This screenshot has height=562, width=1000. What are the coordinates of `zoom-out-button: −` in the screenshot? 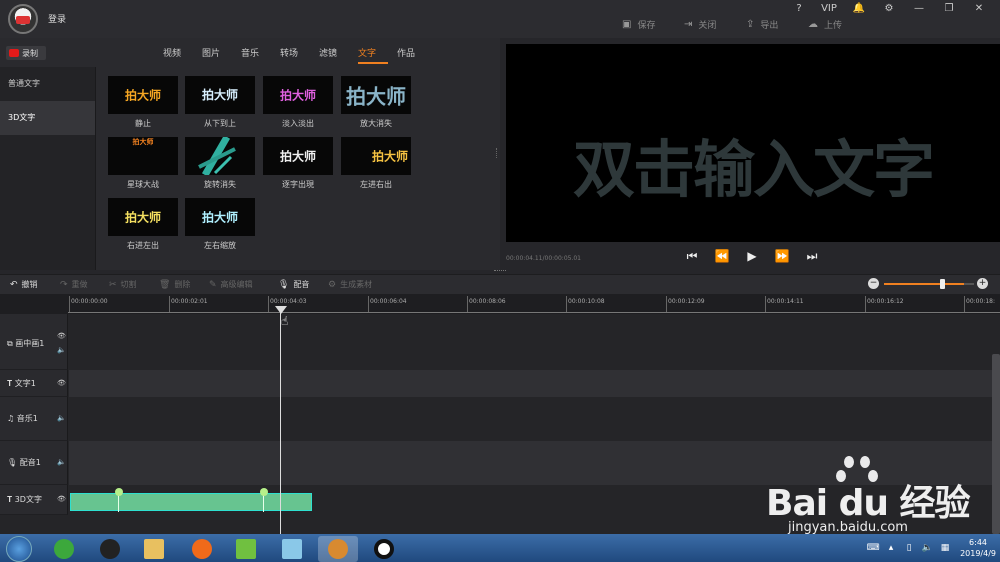 It's located at (873, 283).